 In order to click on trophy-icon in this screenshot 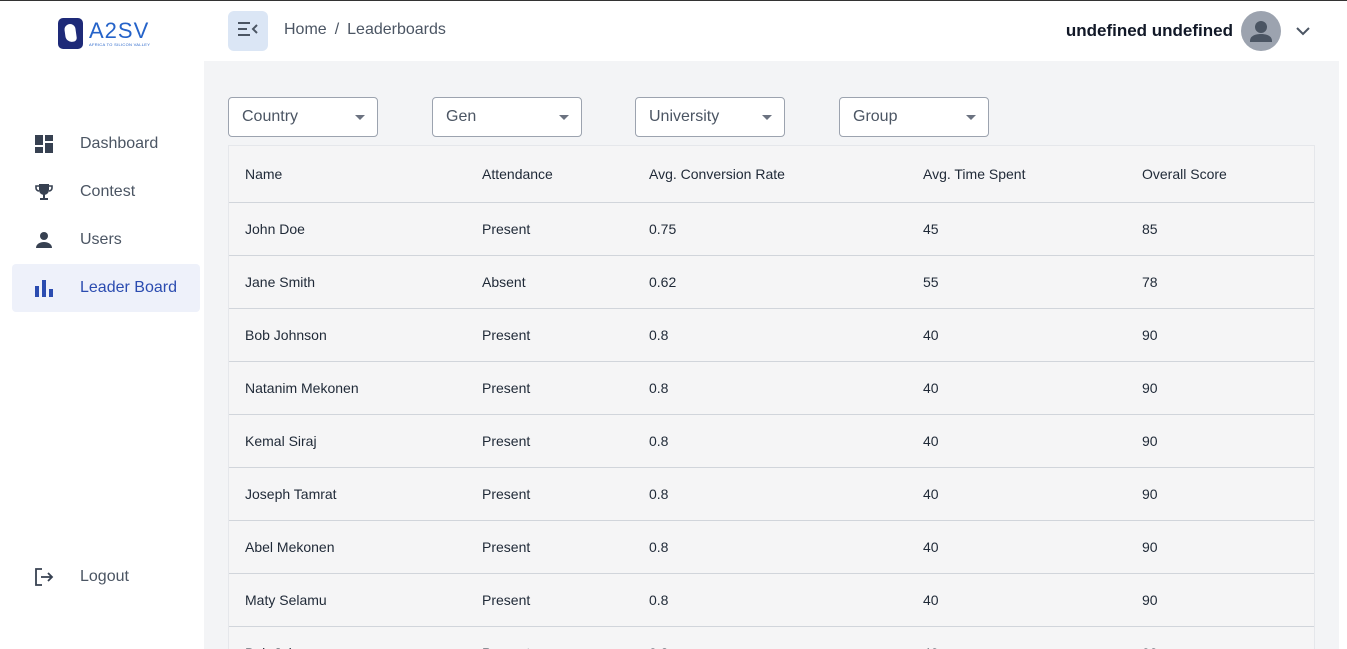, I will do `click(44, 192)`.